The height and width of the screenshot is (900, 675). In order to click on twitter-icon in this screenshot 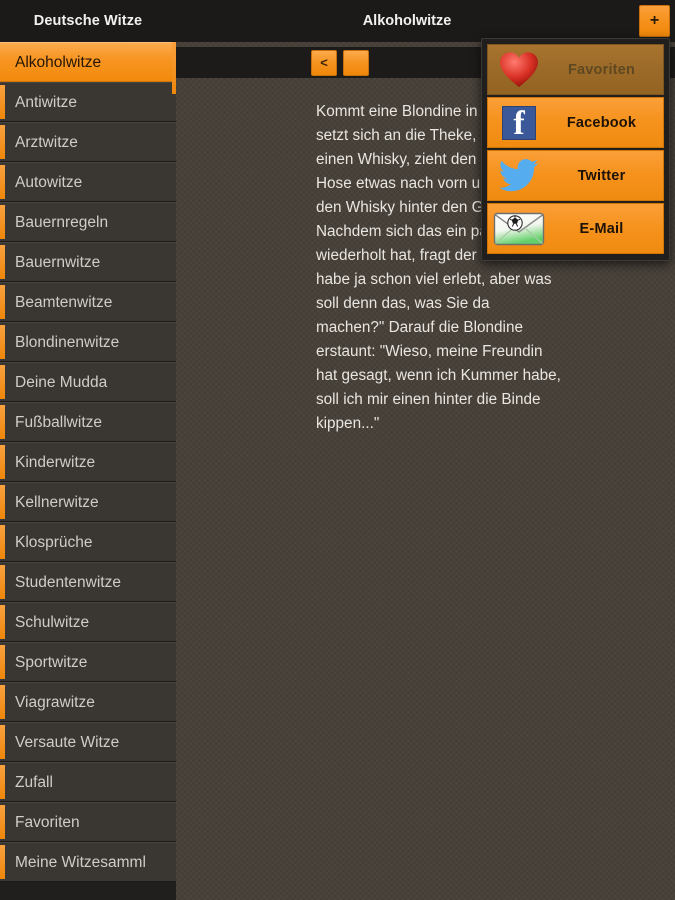, I will do `click(519, 175)`.